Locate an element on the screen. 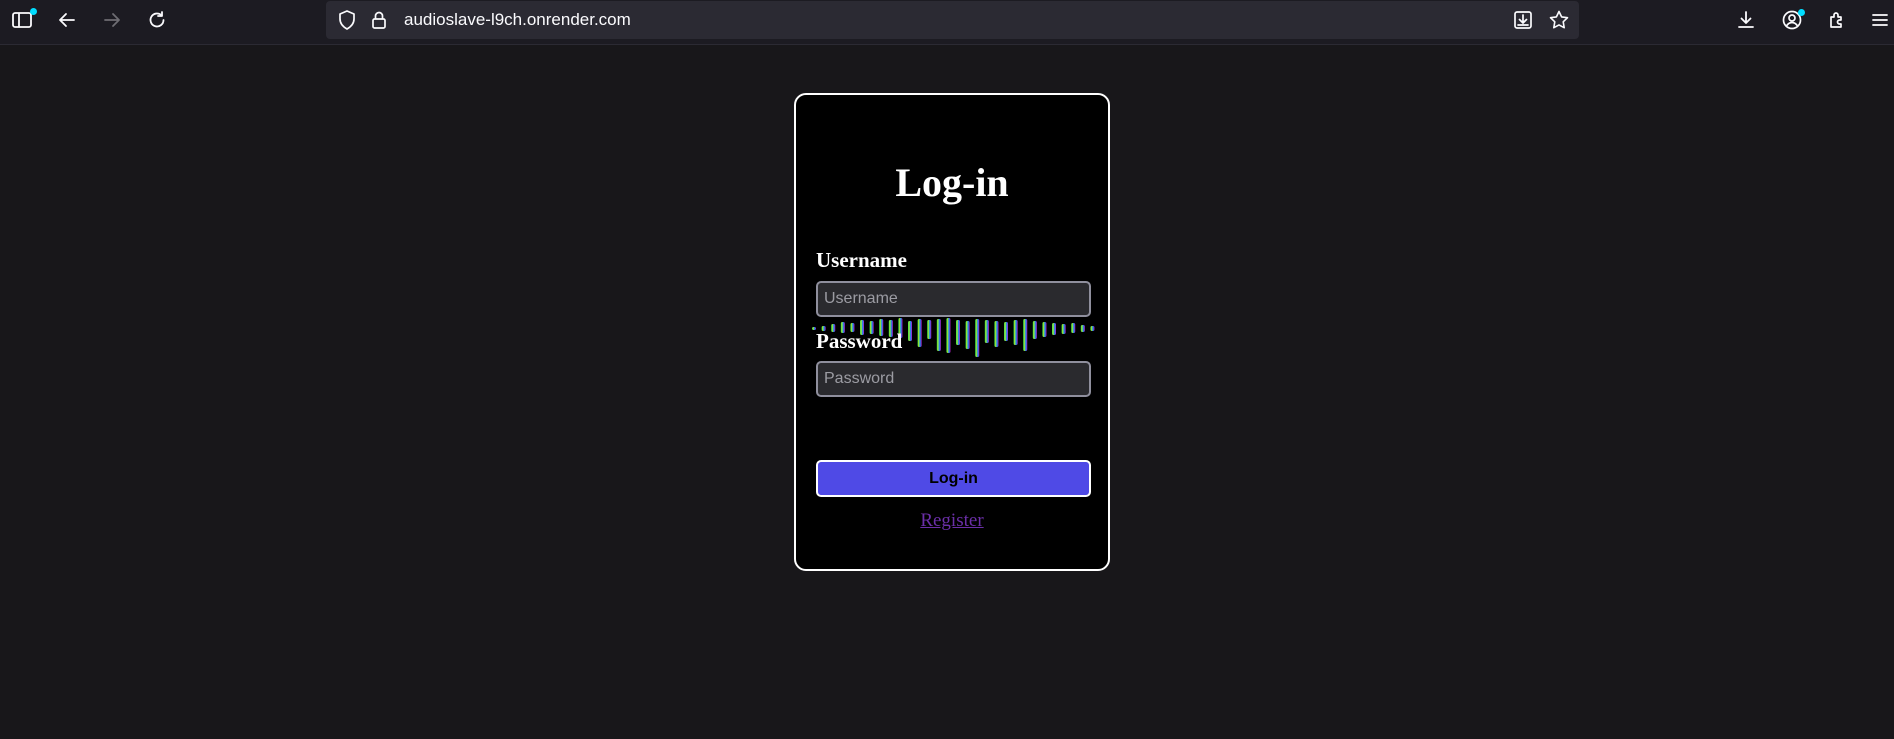 Image resolution: width=1894 pixels, height=739 pixels. back-button is located at coordinates (67, 20).